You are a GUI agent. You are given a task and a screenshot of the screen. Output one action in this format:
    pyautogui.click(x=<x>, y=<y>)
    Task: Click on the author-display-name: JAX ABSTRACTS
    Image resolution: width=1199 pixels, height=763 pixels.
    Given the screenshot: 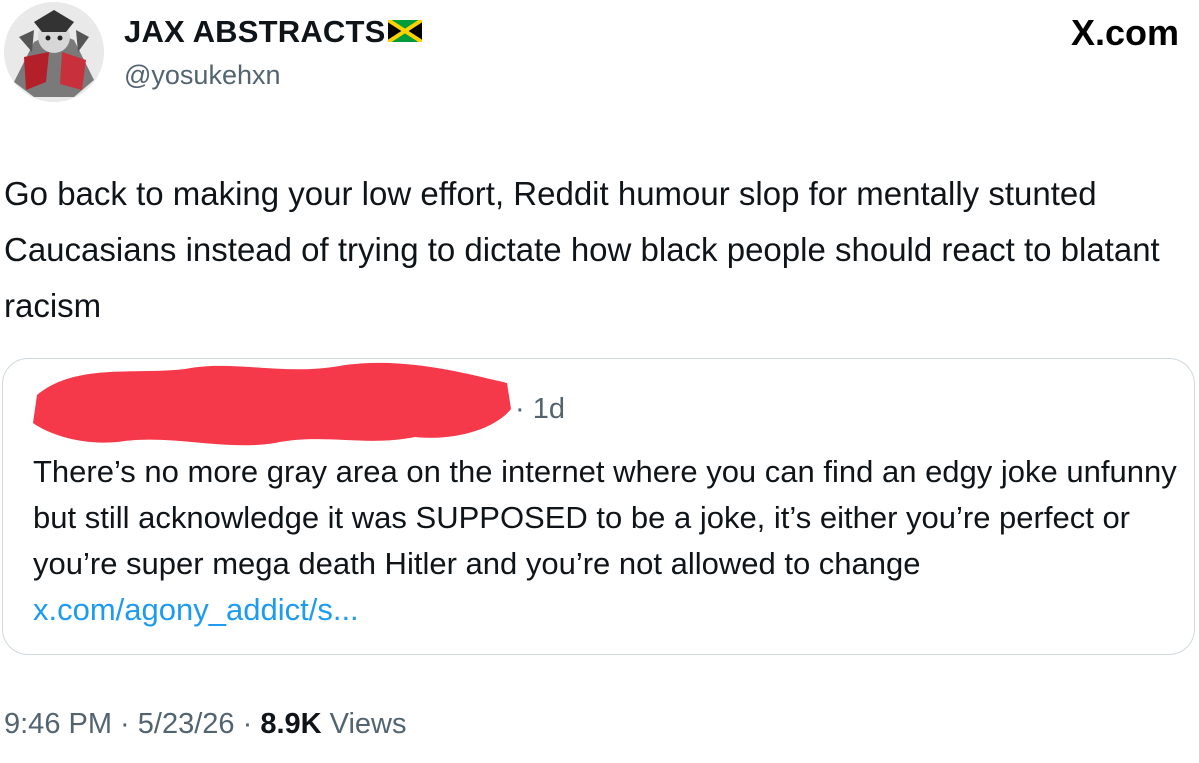 What is the action you would take?
    pyautogui.click(x=273, y=32)
    